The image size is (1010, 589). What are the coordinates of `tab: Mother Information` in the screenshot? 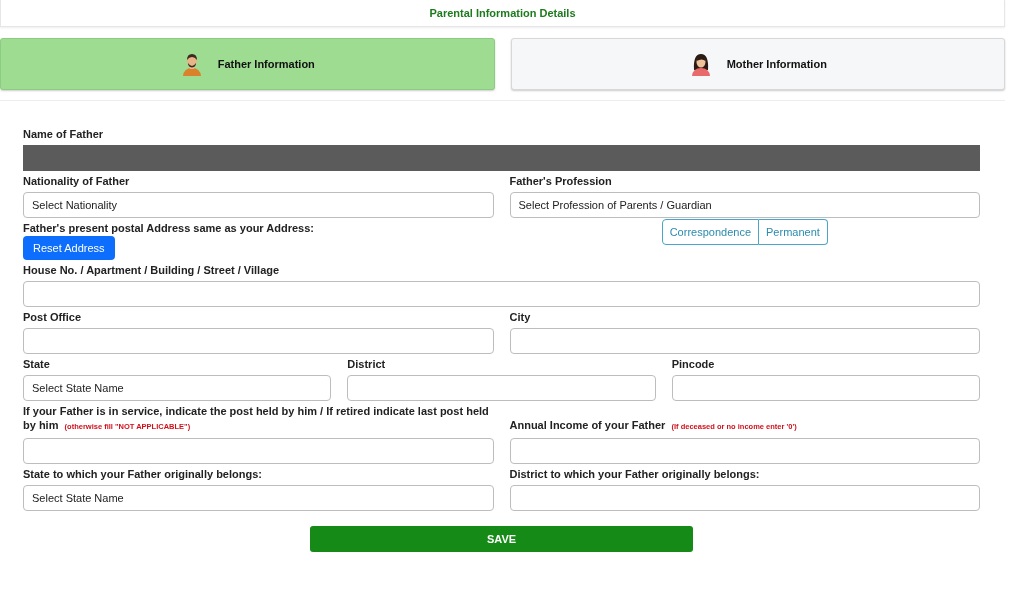 It's located at (757, 64).